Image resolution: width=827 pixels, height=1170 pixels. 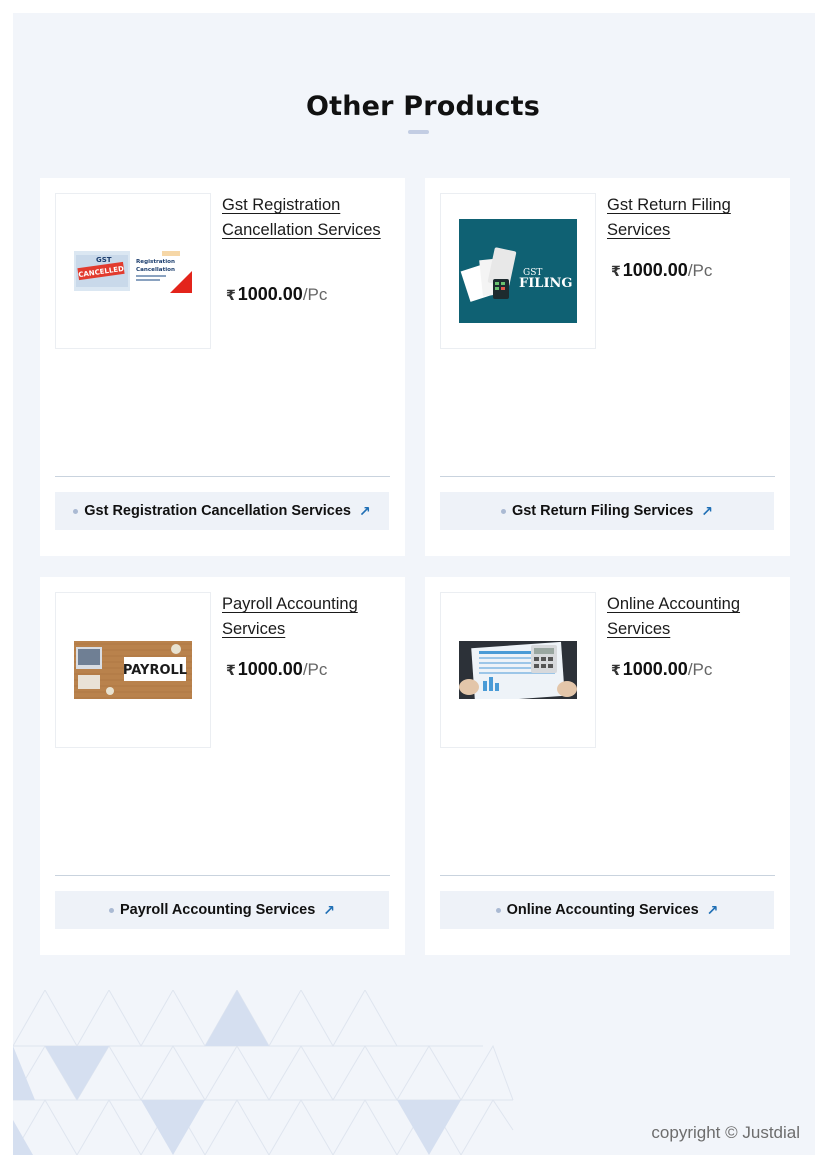 I want to click on copyright-text: copyright © Justdial, so click(x=725, y=1132).